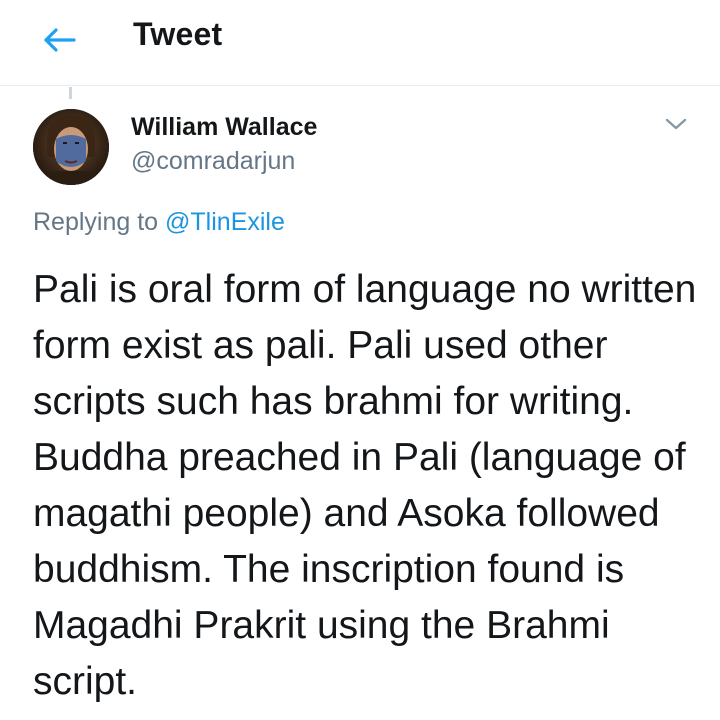 This screenshot has width=720, height=720. What do you see at coordinates (96, 222) in the screenshot?
I see `reply-prefix: Replying to` at bounding box center [96, 222].